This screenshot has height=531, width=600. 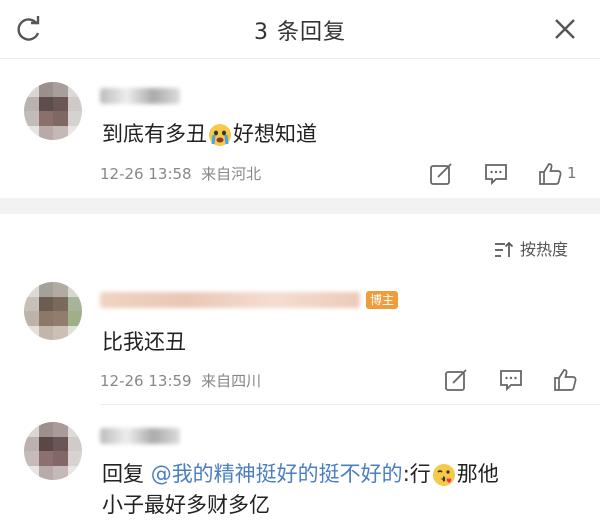 I want to click on row-divider, so click(x=350, y=404).